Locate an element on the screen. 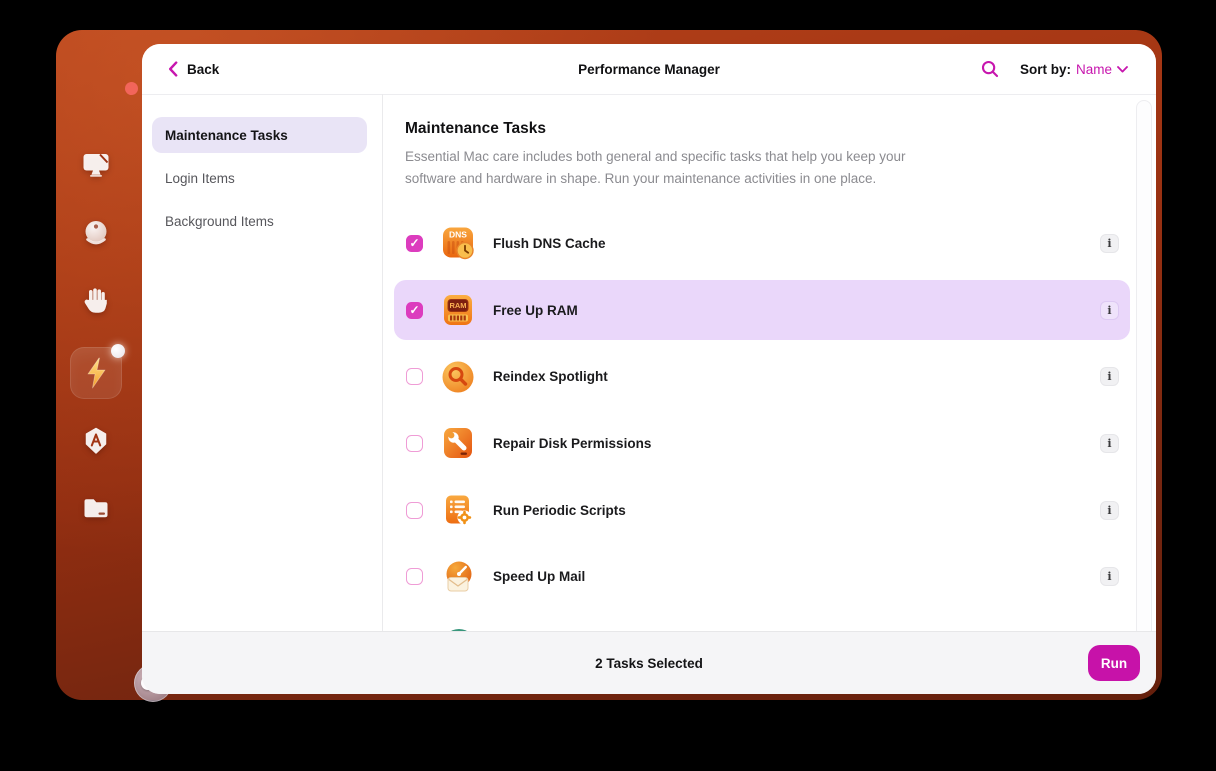  task-label: Free Up RAM is located at coordinates (535, 310).